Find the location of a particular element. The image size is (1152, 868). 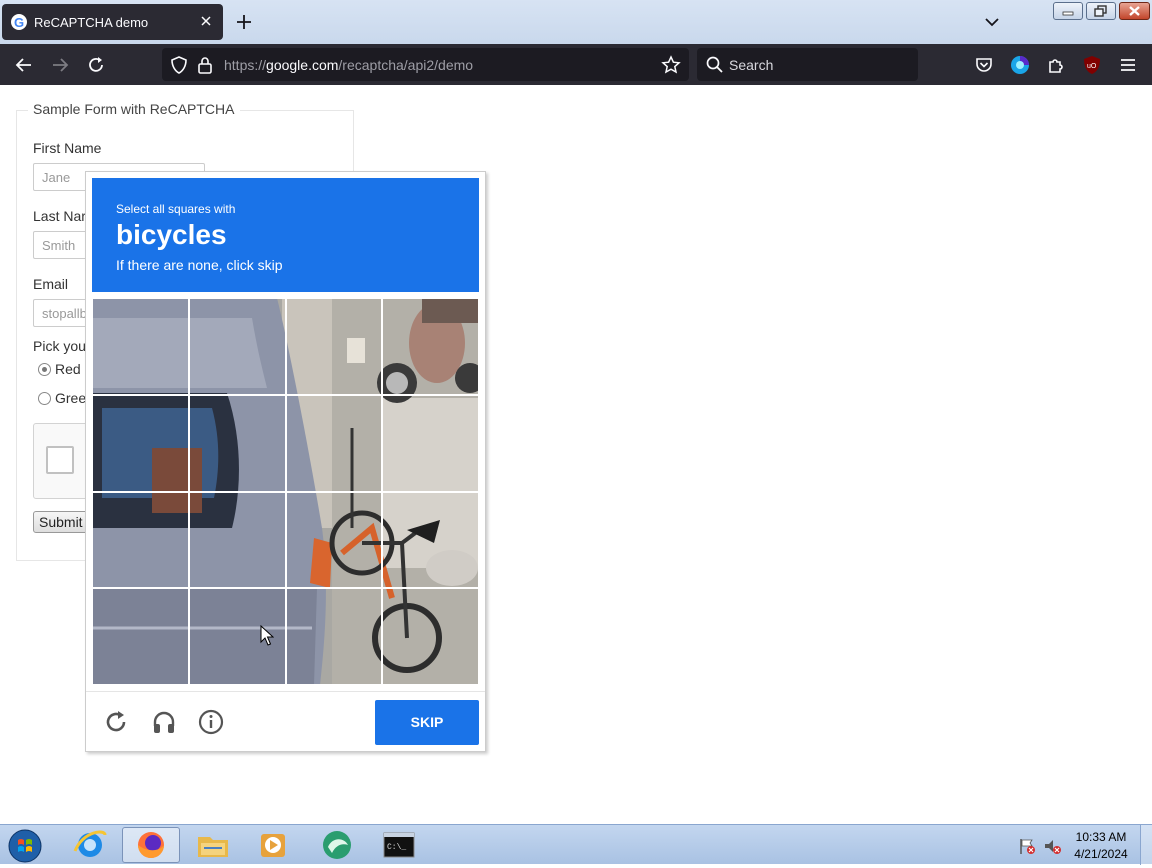

taskbar-file-explorer-icon is located at coordinates (213, 845).